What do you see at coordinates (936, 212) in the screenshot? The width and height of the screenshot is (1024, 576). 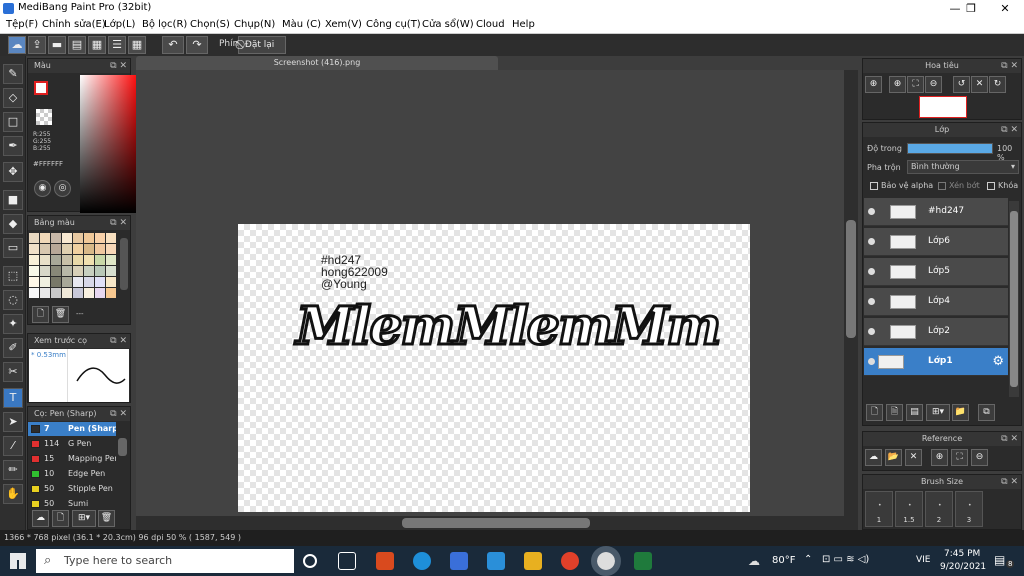 I see `layer-row: #hd247` at bounding box center [936, 212].